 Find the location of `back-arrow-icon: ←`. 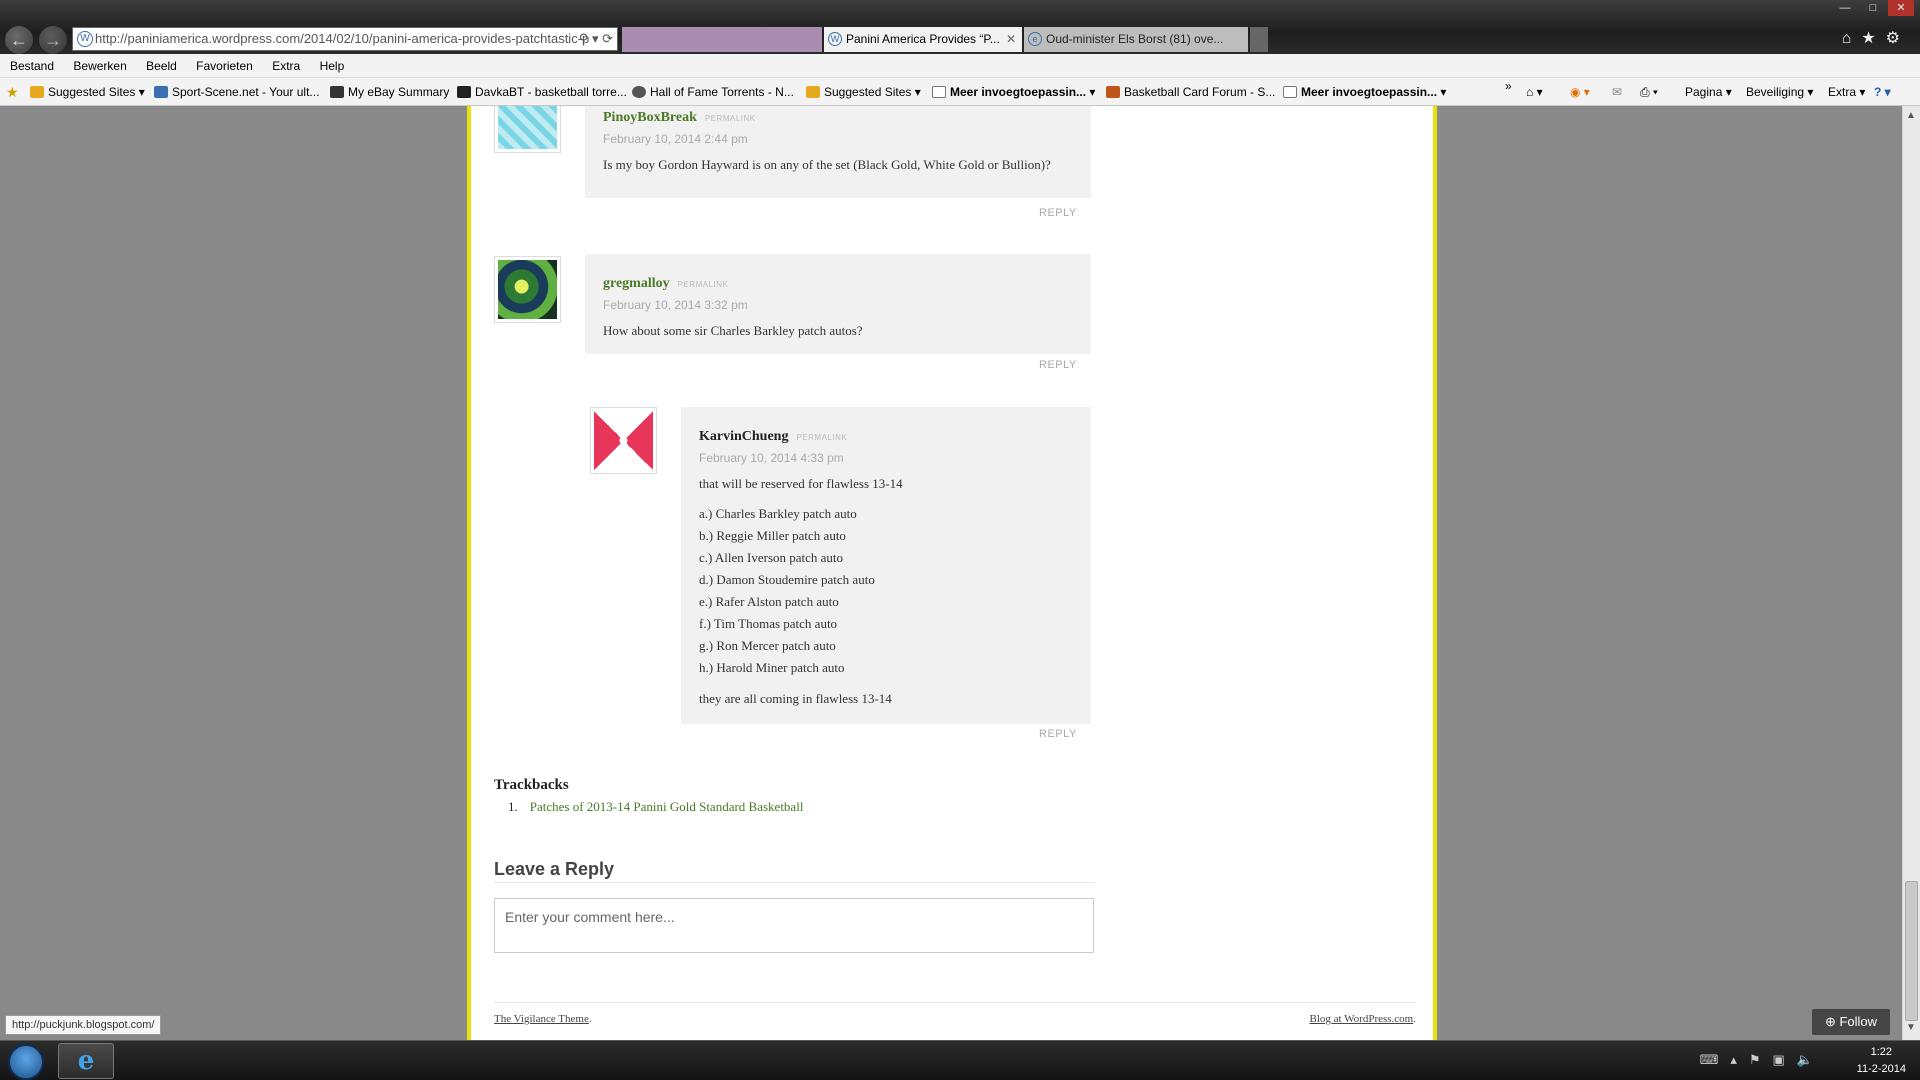

back-arrow-icon: ← is located at coordinates (19, 40).